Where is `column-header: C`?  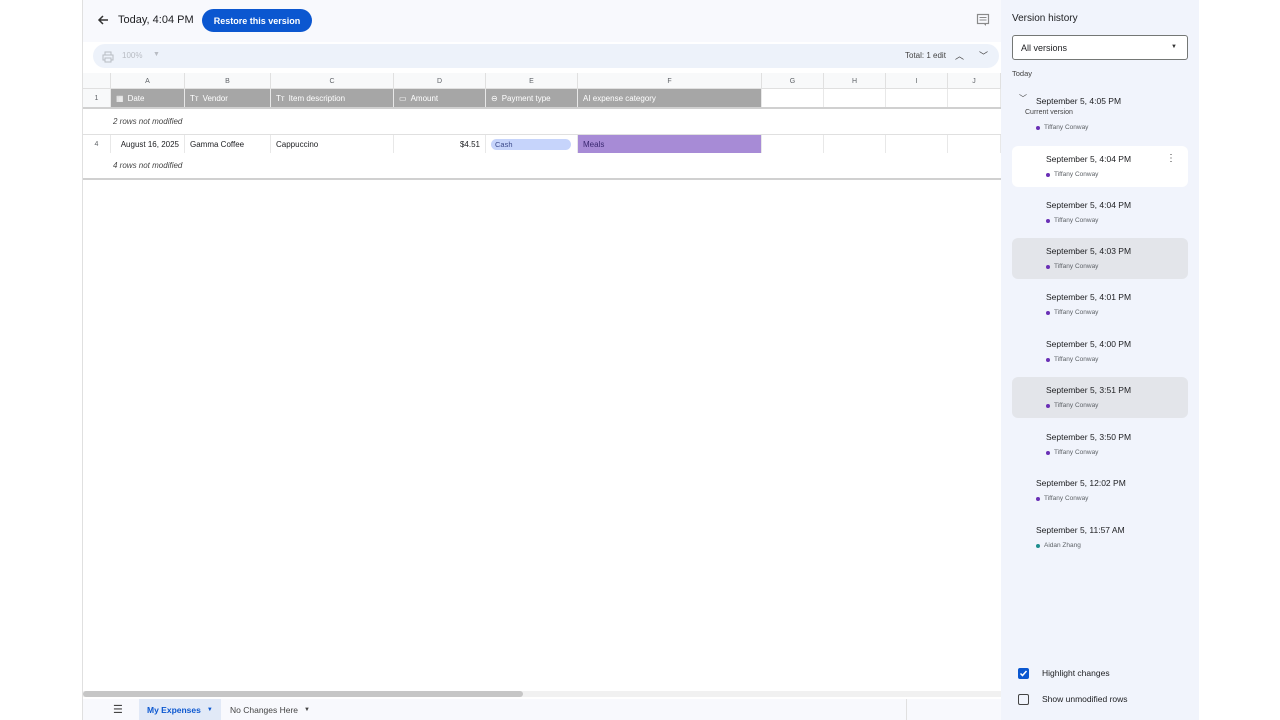 column-header: C is located at coordinates (332, 81).